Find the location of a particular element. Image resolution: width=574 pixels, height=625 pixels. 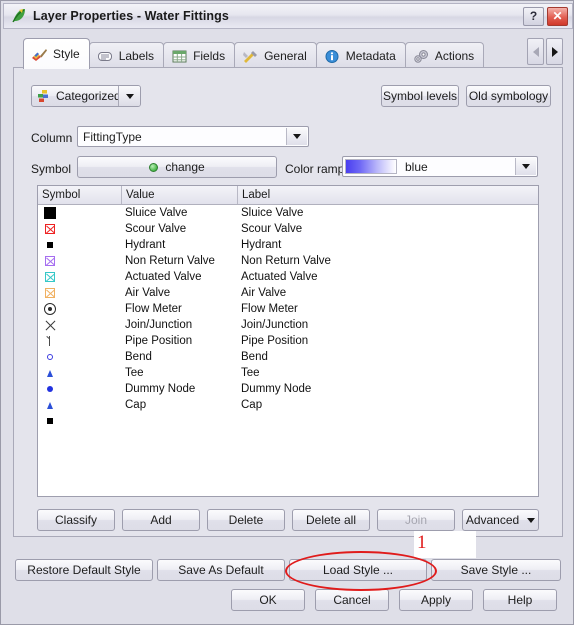

table-row: Scour Valve Scour Valve is located at coordinates (288, 229).